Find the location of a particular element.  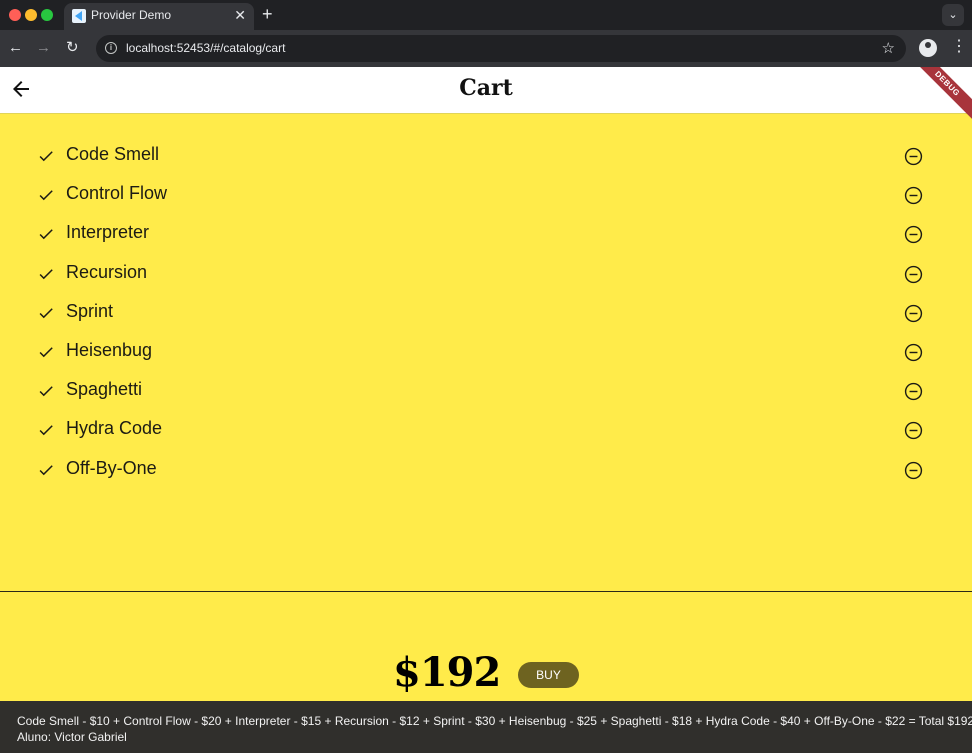

browser-back-icon: ← is located at coordinates (15, 48).